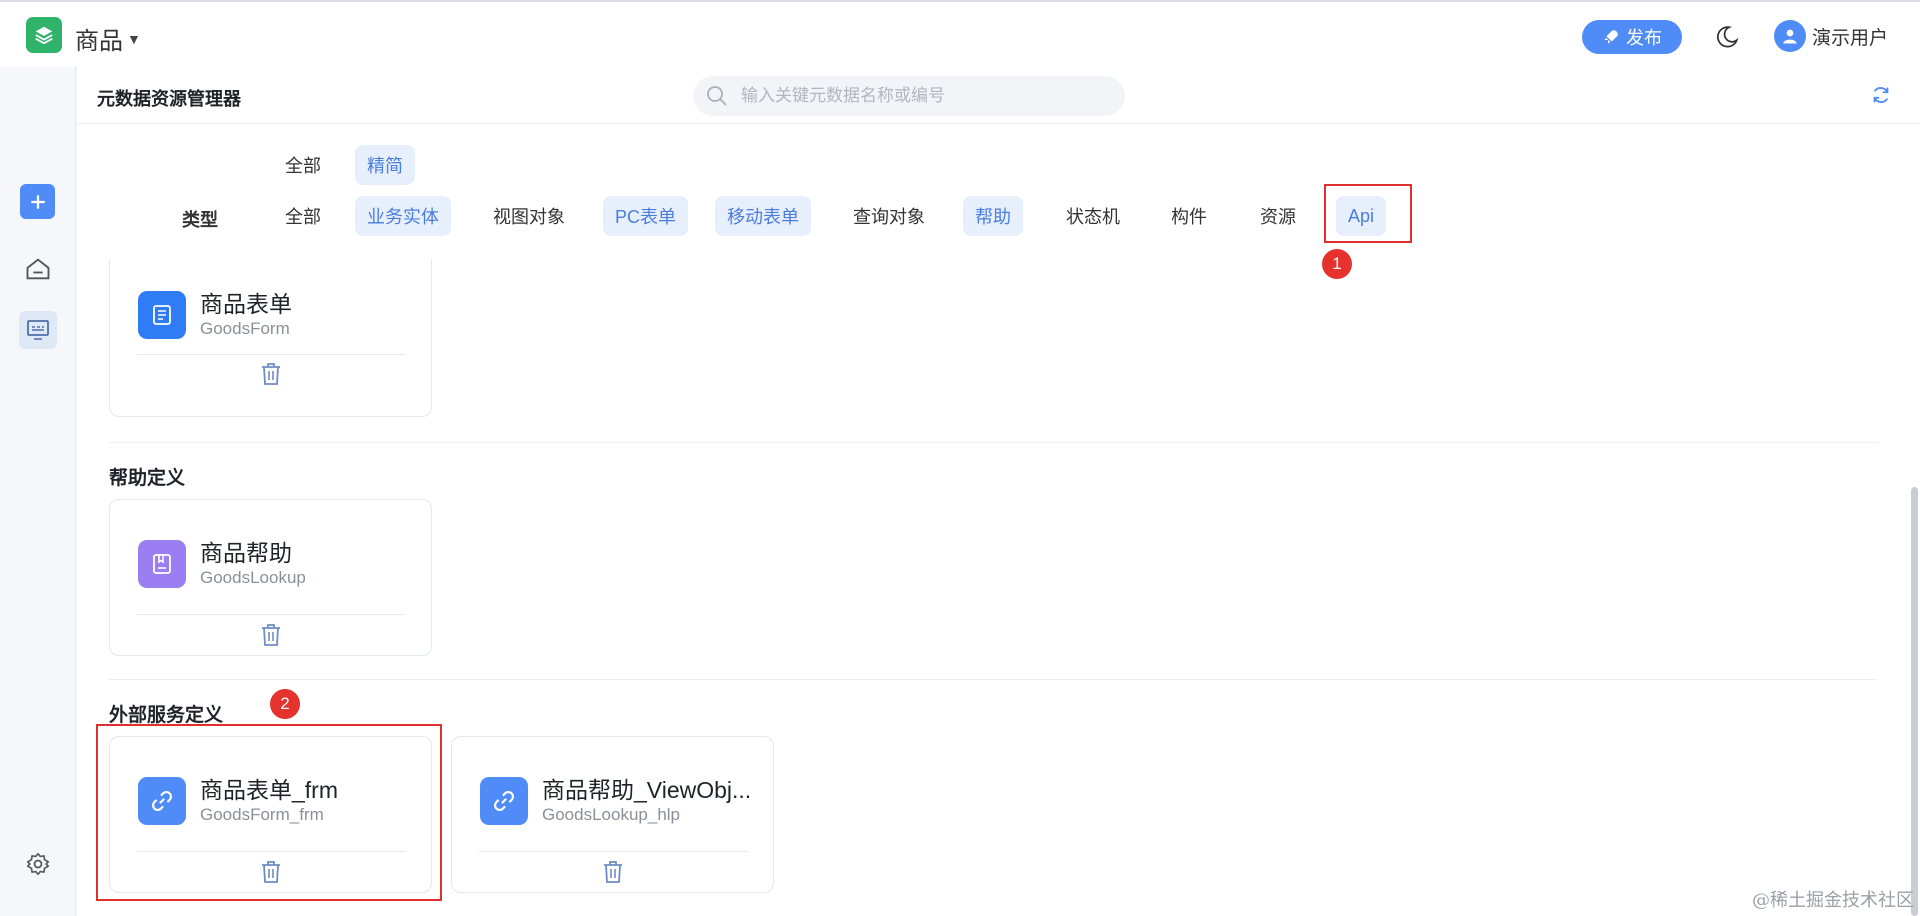  I want to click on main-header: 元数据资源管理器, so click(998, 95).